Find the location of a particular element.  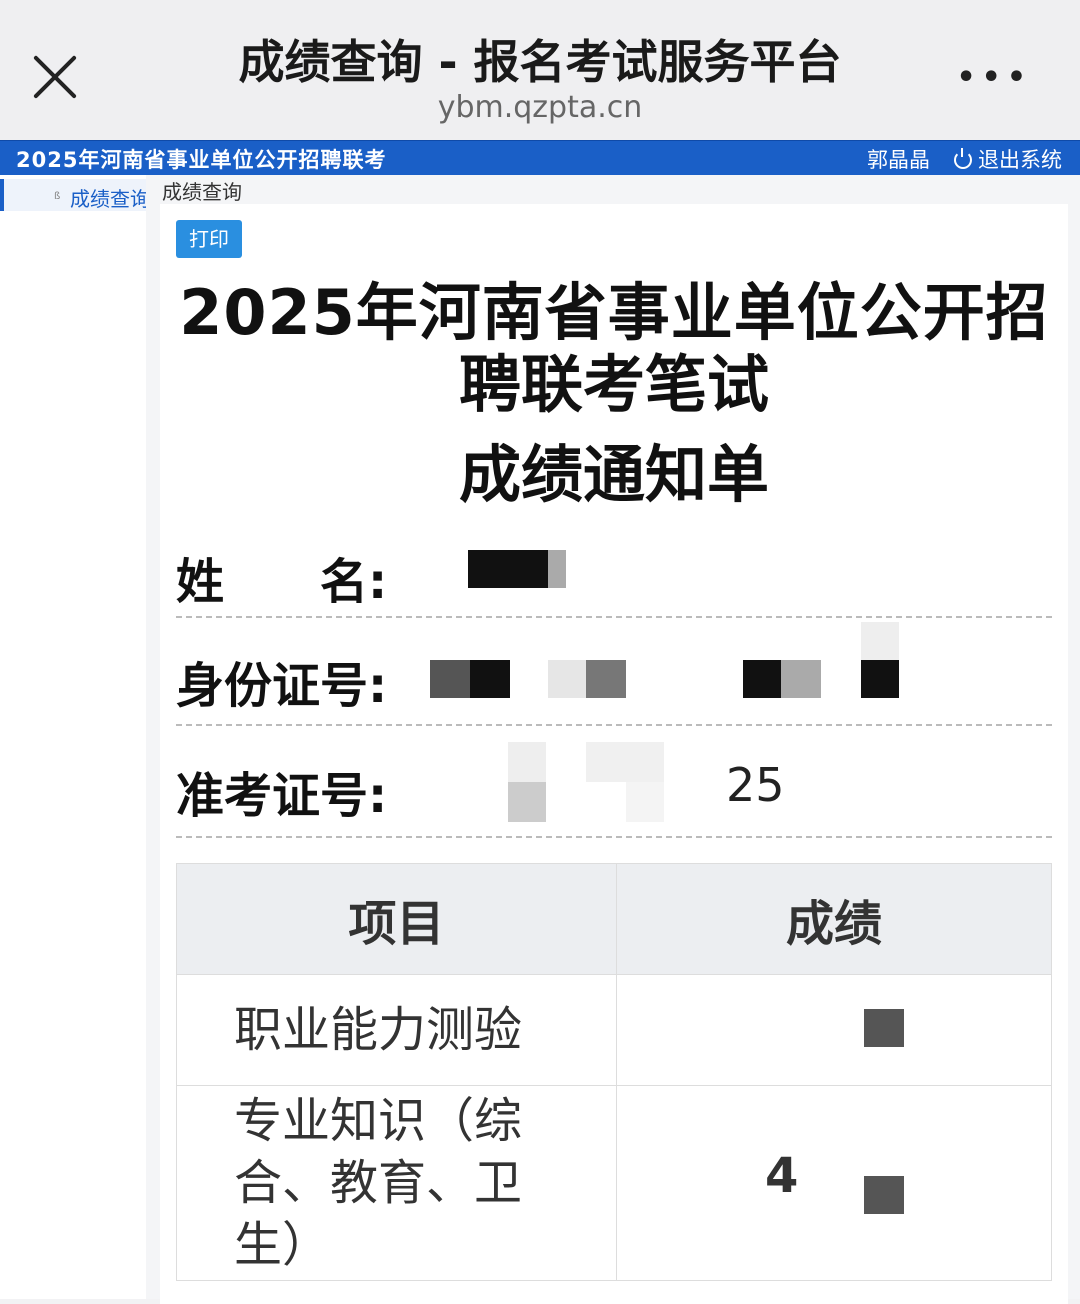

user-name: 郭晶晶 is located at coordinates (898, 160).